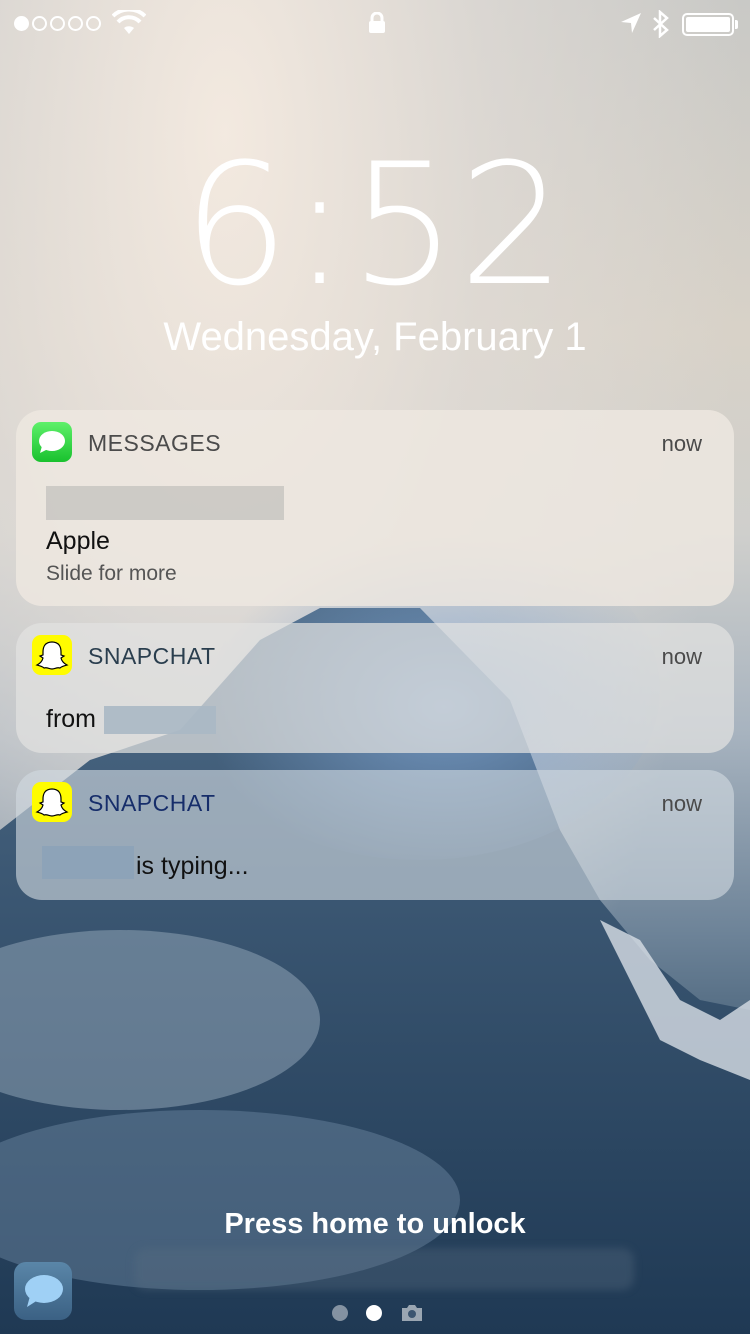 This screenshot has width=750, height=1334. Describe the element at coordinates (375, 1224) in the screenshot. I see `unlock-hint: Press home to unlock` at that location.